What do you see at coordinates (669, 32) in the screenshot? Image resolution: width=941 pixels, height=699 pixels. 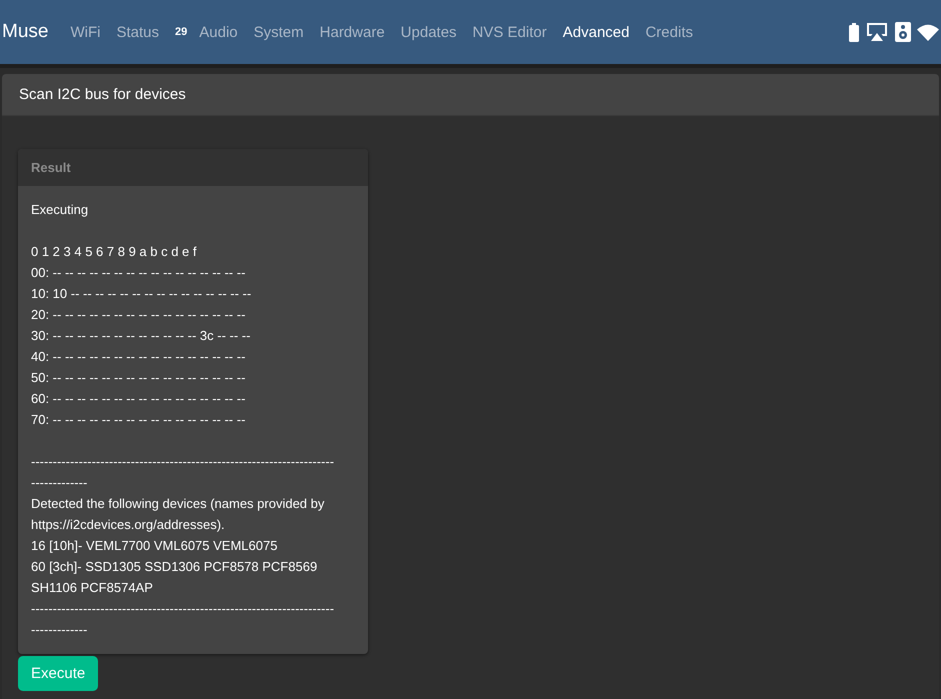 I see `nav-tab: Credits` at bounding box center [669, 32].